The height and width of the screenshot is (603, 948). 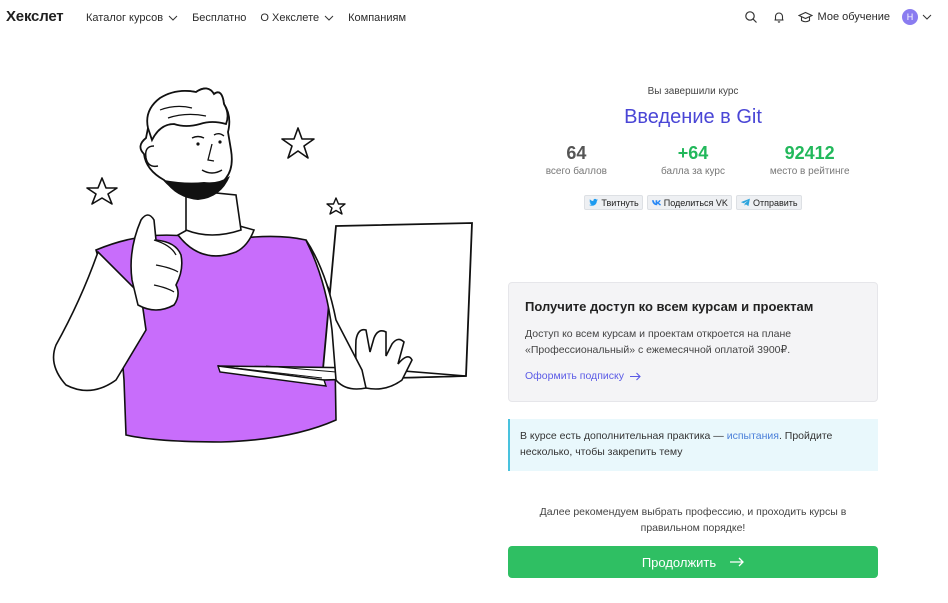 I want to click on user-menu: Н, so click(x=917, y=17).